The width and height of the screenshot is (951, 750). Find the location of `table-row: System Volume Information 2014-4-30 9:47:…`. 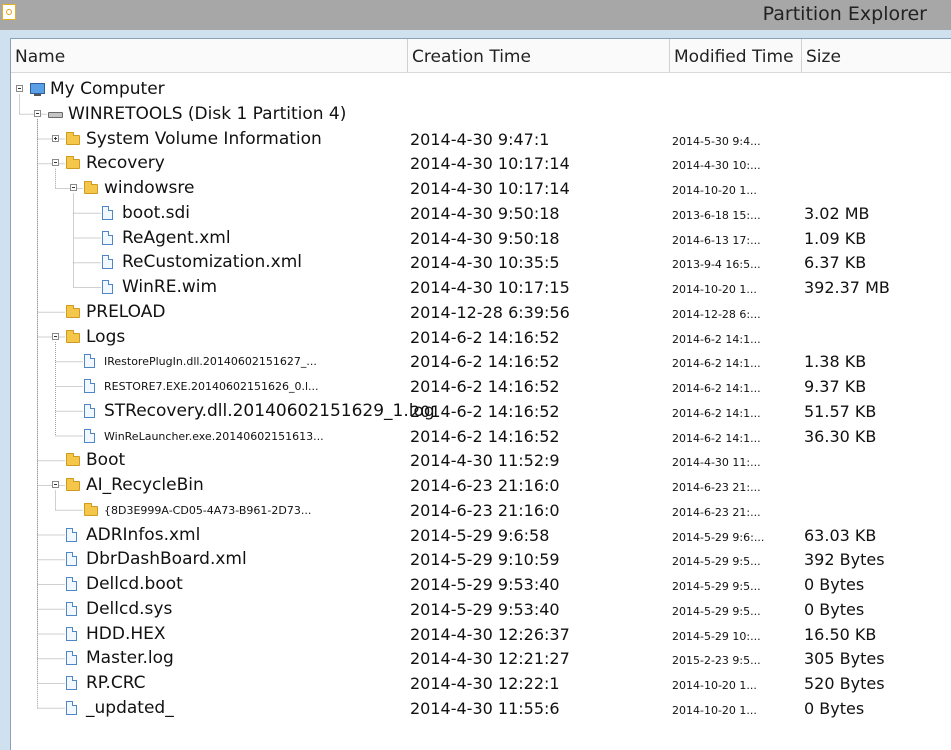

table-row: System Volume Information 2014-4-30 9:47:… is located at coordinates (481, 139).